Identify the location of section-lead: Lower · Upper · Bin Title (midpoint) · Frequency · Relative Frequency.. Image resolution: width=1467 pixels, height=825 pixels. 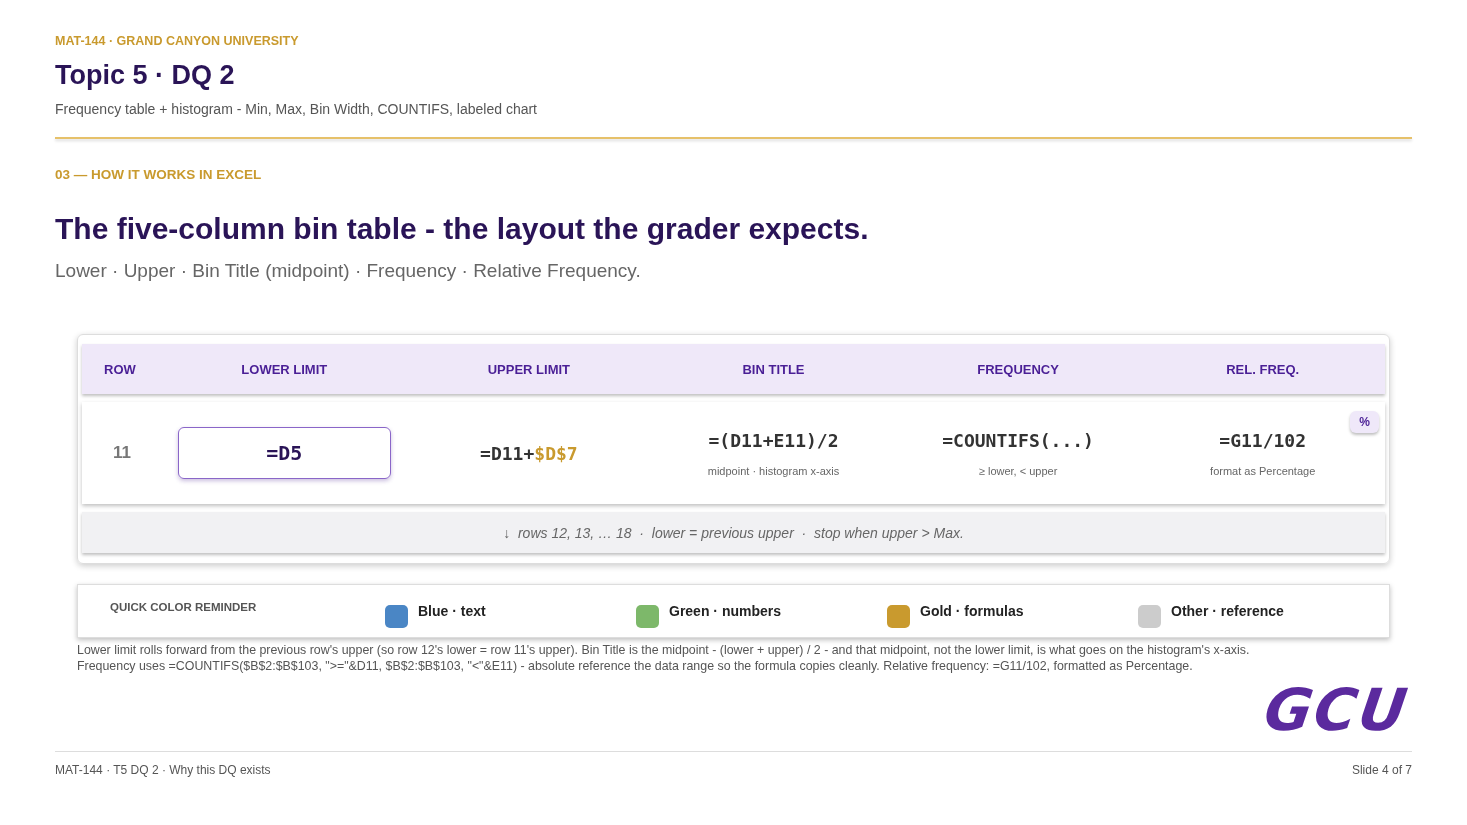
(348, 271).